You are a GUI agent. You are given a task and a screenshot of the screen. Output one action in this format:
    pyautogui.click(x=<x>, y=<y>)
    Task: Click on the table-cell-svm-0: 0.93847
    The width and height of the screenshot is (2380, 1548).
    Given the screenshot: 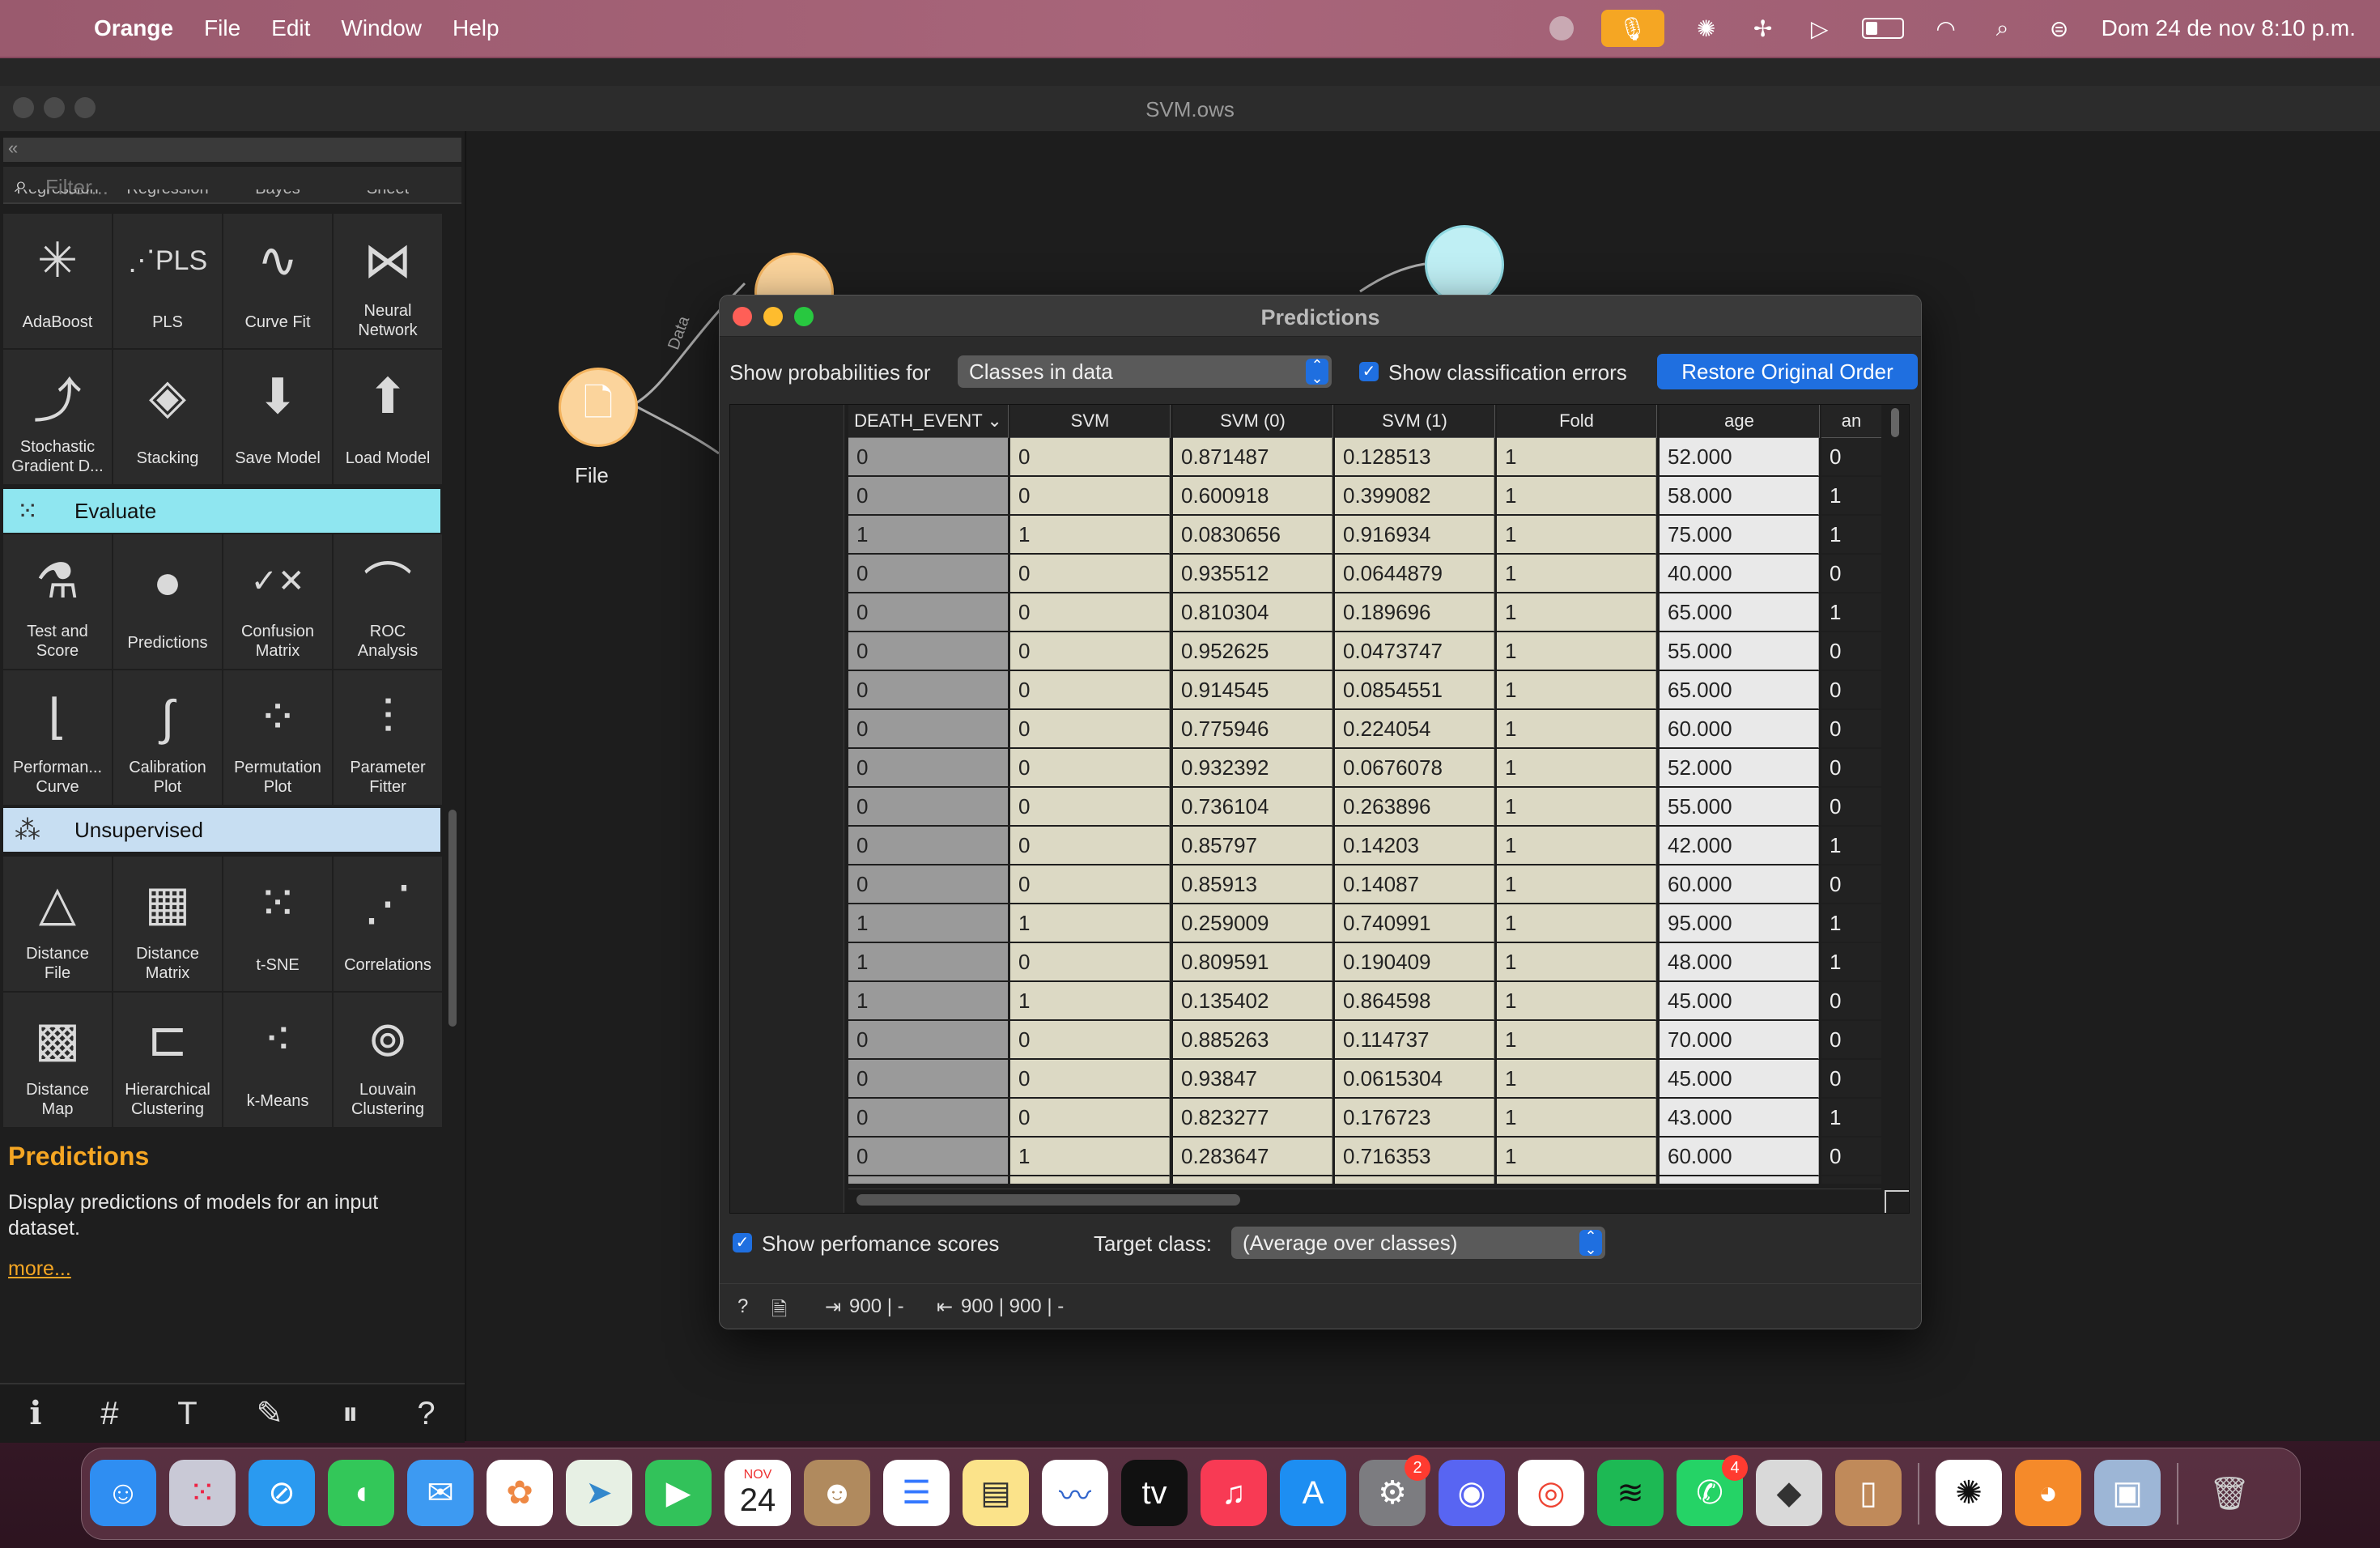 What is the action you would take?
    pyautogui.click(x=1252, y=1079)
    